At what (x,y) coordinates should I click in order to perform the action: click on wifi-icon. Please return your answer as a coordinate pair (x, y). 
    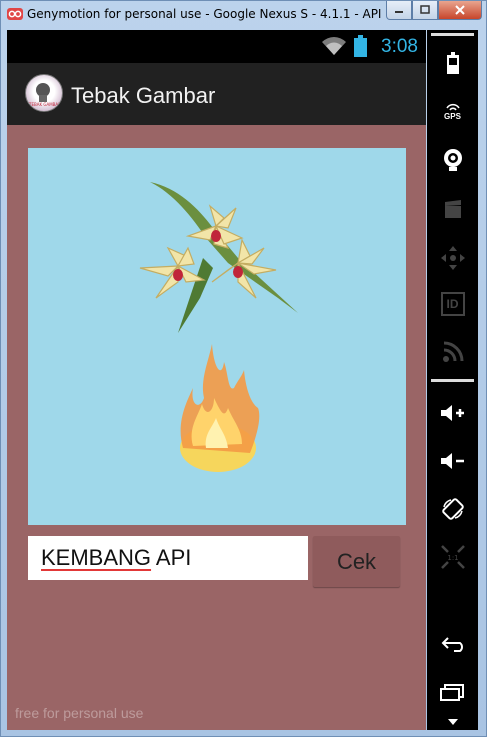
    Looking at the image, I should click on (334, 46).